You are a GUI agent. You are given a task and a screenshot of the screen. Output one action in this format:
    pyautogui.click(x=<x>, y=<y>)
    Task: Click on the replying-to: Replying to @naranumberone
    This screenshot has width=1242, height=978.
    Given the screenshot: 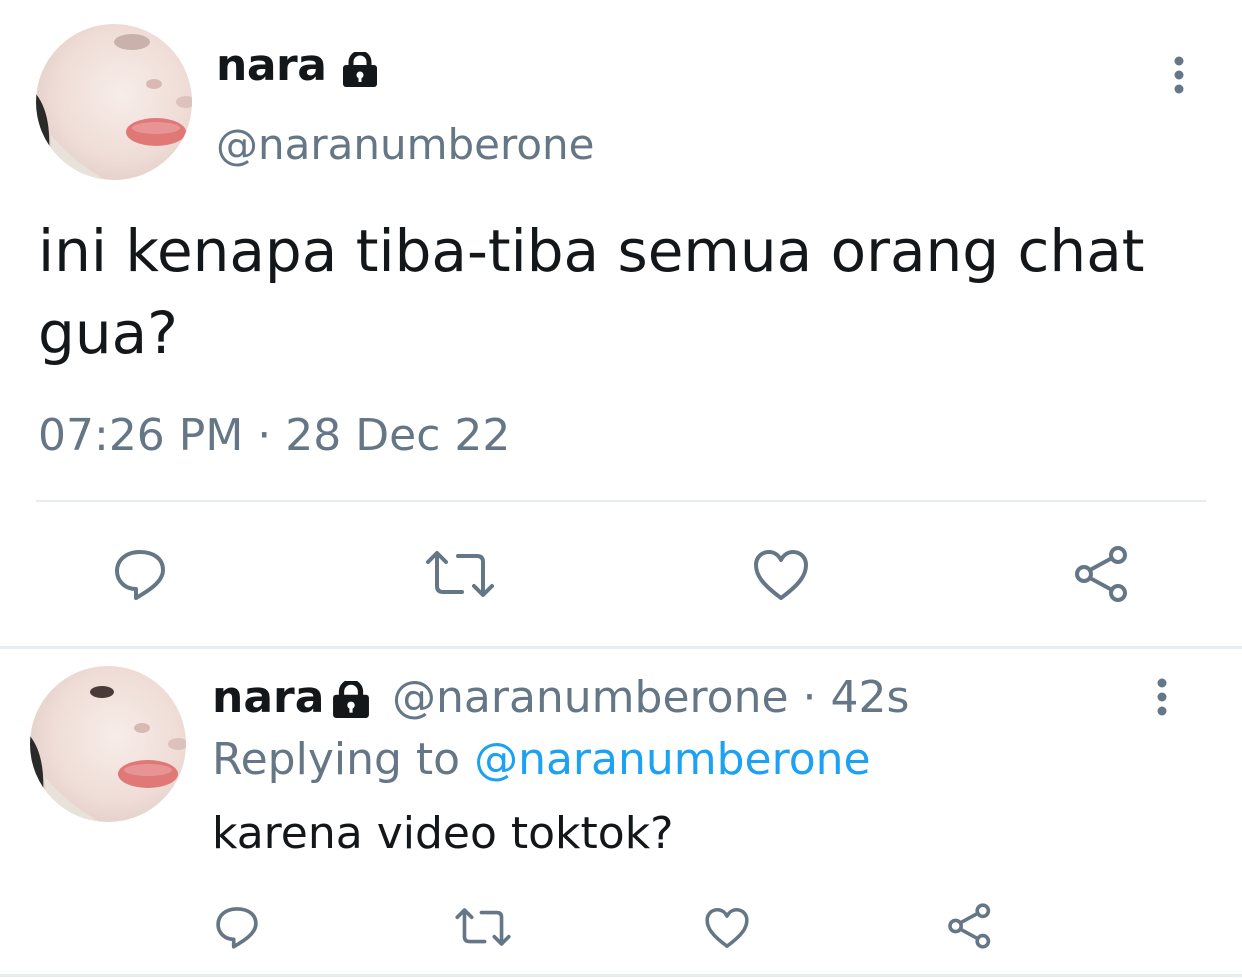 What is the action you would take?
    pyautogui.click(x=541, y=759)
    